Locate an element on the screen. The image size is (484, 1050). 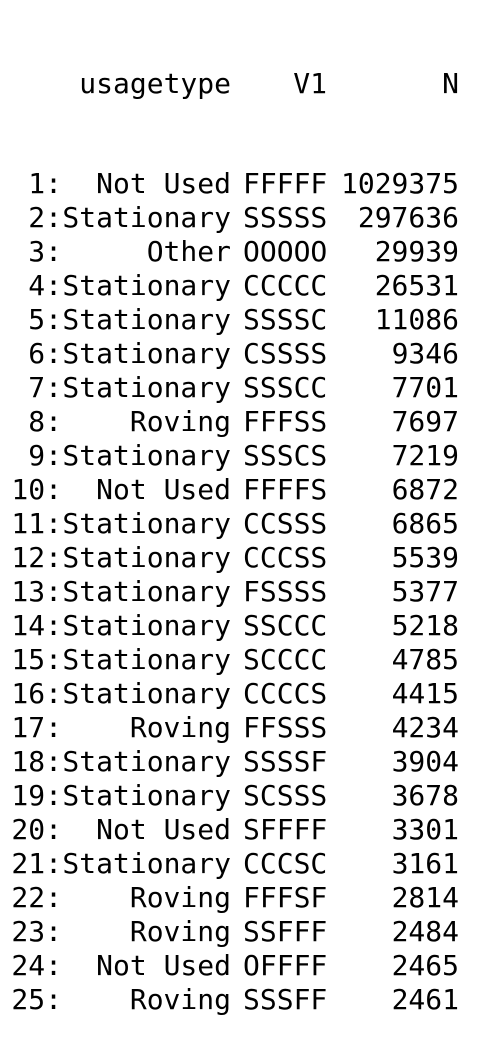
row-index: 24: is located at coordinates (36, 965).